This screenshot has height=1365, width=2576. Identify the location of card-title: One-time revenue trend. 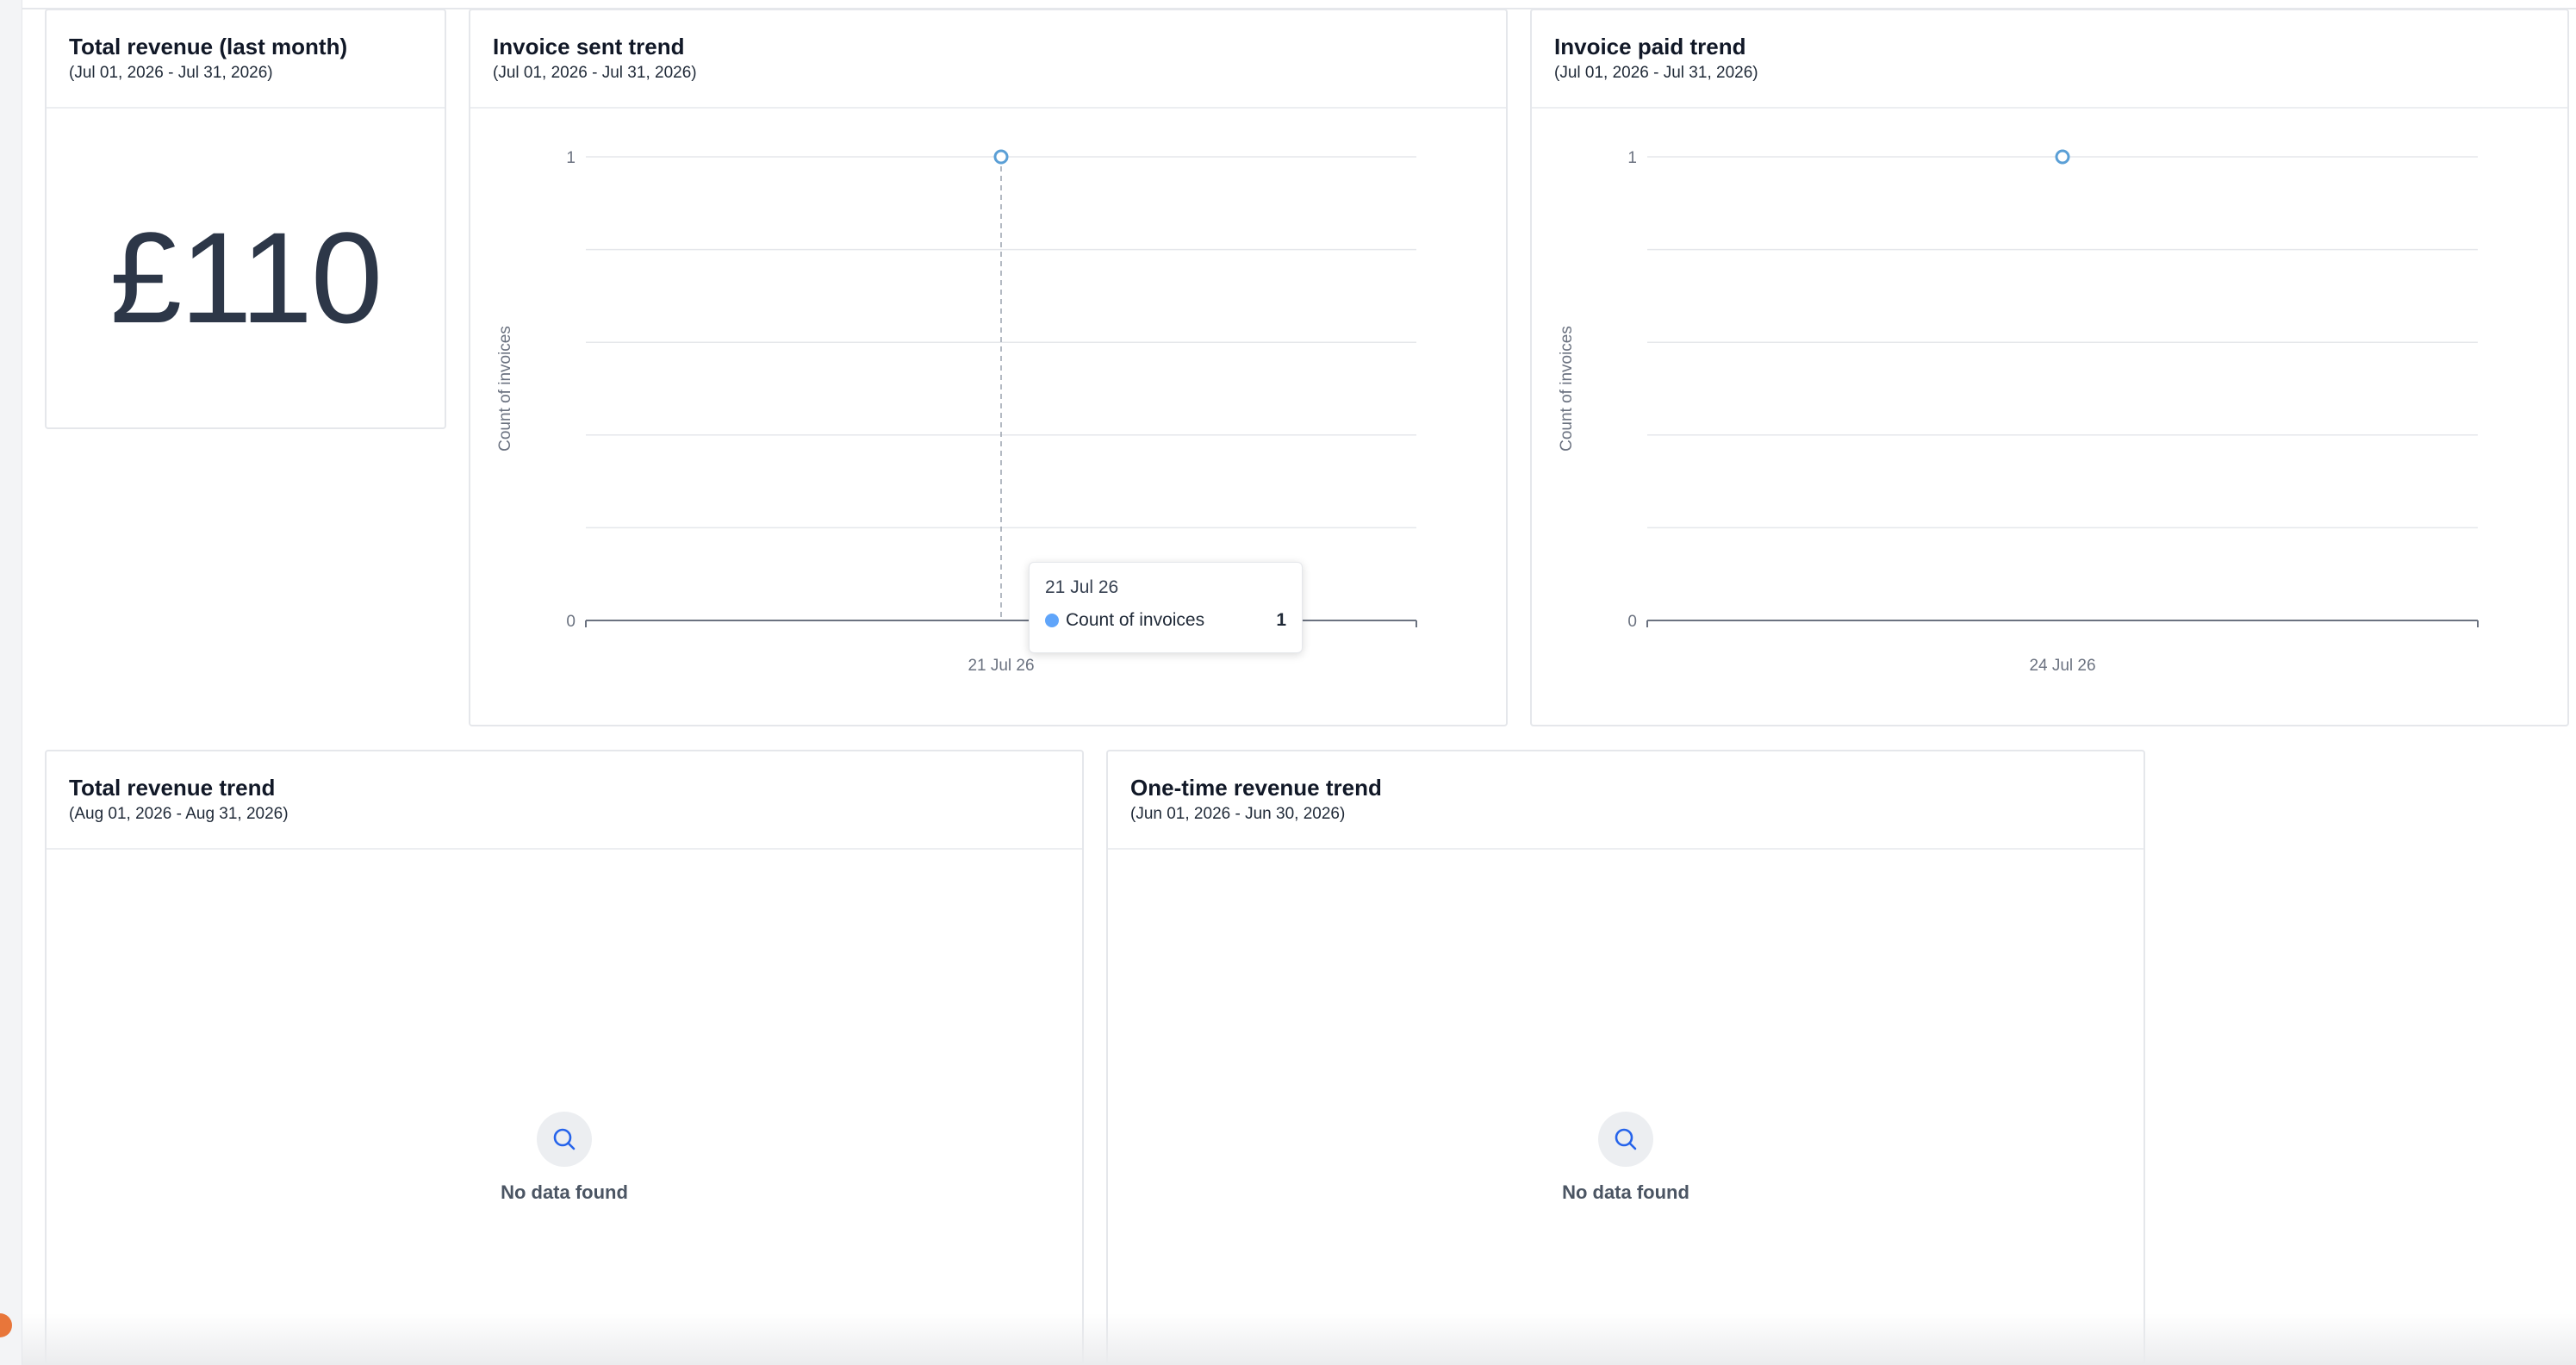
(1256, 788).